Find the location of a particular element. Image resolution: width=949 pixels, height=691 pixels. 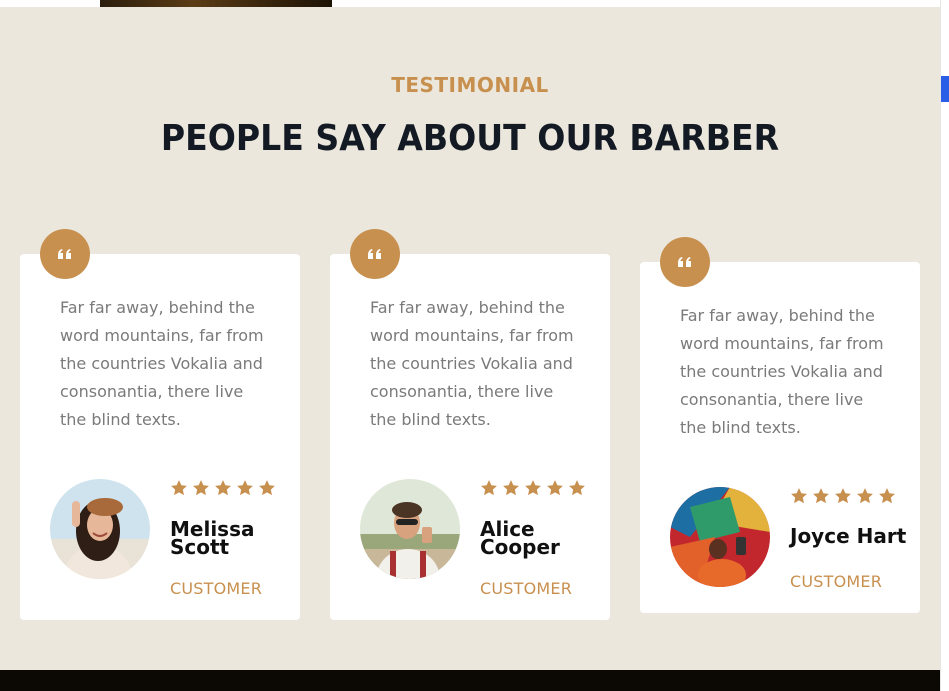

footer-band is located at coordinates (470, 680).